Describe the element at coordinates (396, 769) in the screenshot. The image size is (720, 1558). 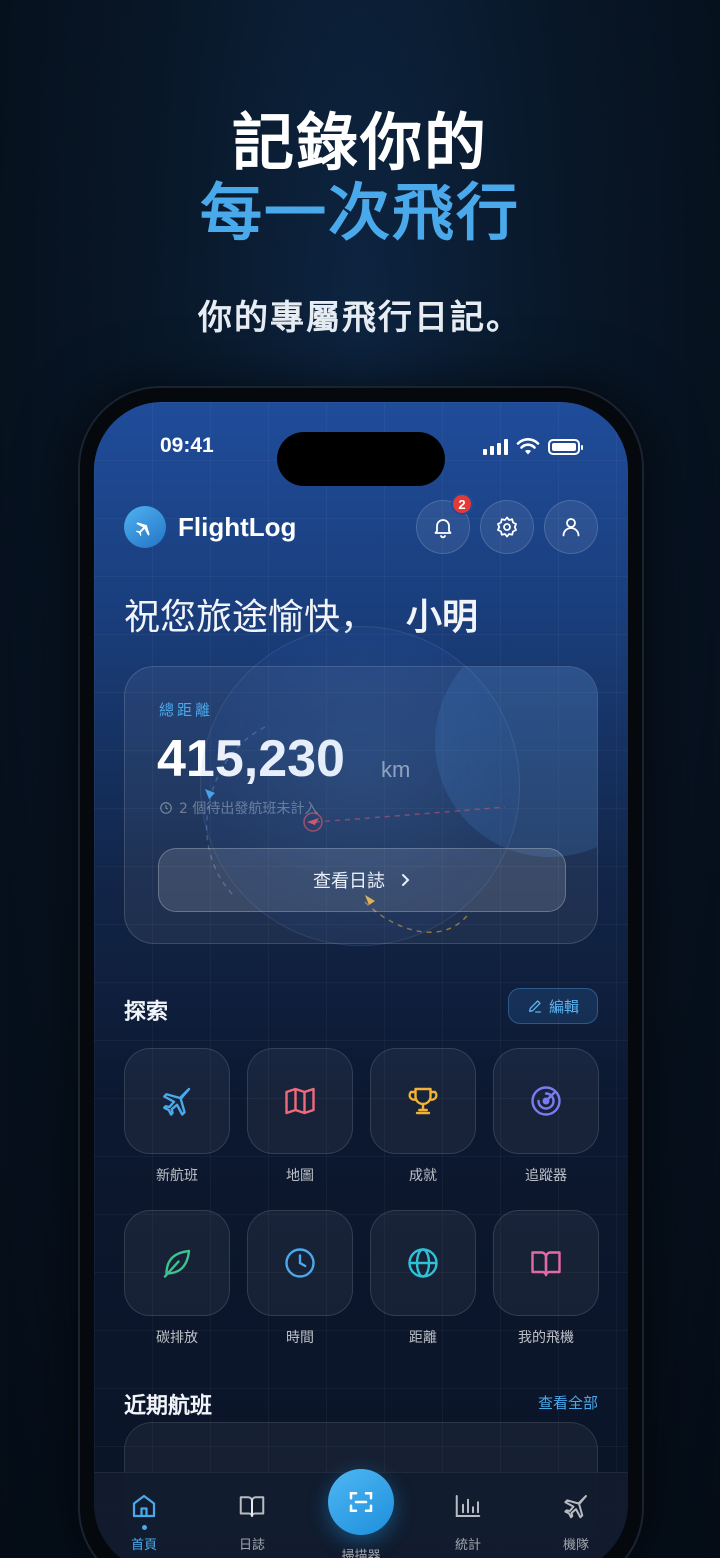
I see `distance-unit: km` at that location.